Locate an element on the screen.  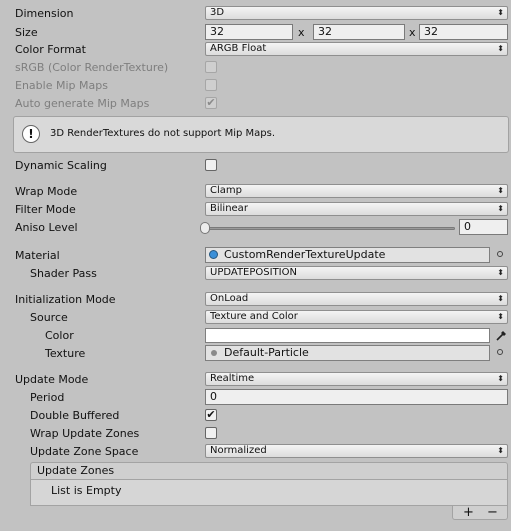
enable-mip-maps-checkbox is located at coordinates (211, 85).